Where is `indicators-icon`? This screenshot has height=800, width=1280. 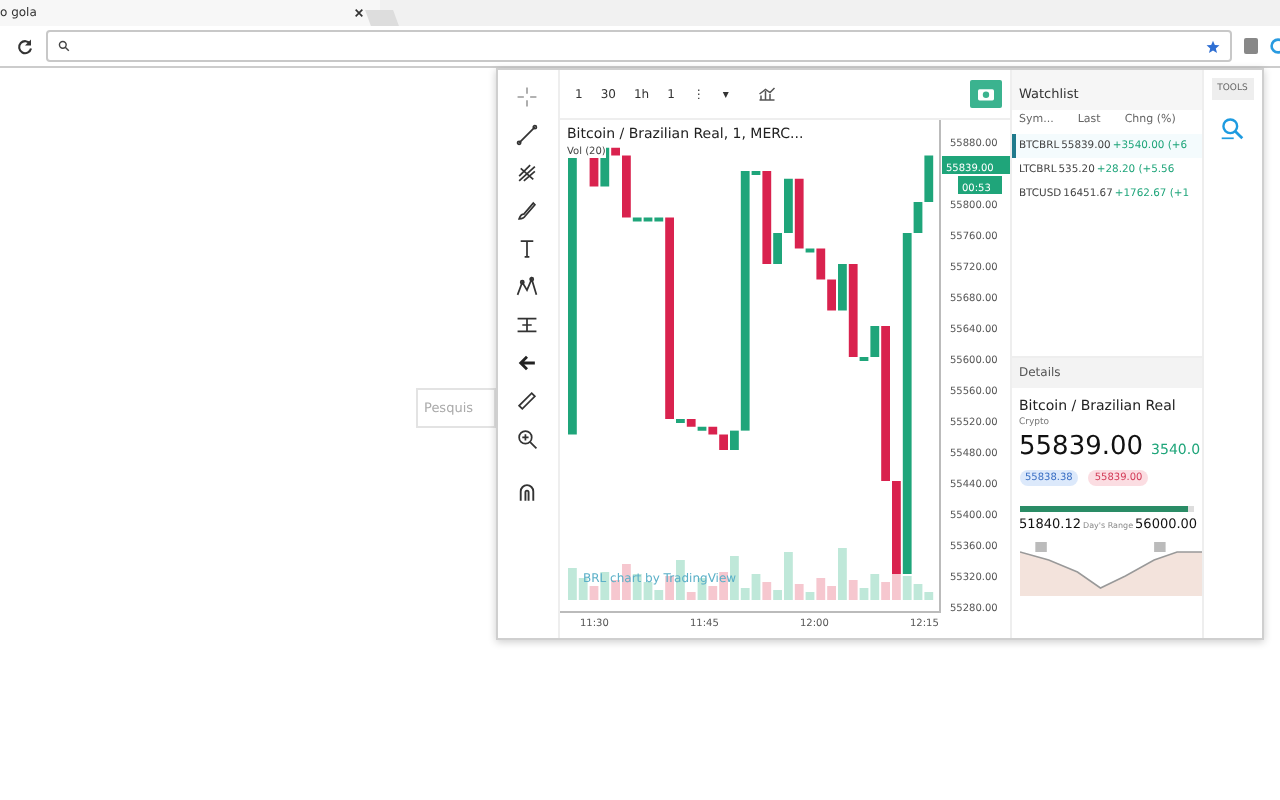
indicators-icon is located at coordinates (767, 94).